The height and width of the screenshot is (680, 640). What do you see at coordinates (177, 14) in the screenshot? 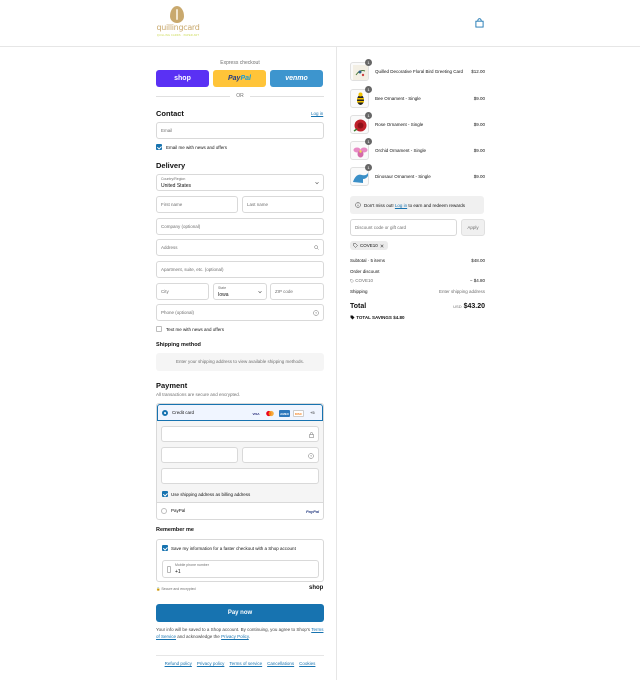
I see `quill-leaf-icon` at bounding box center [177, 14].